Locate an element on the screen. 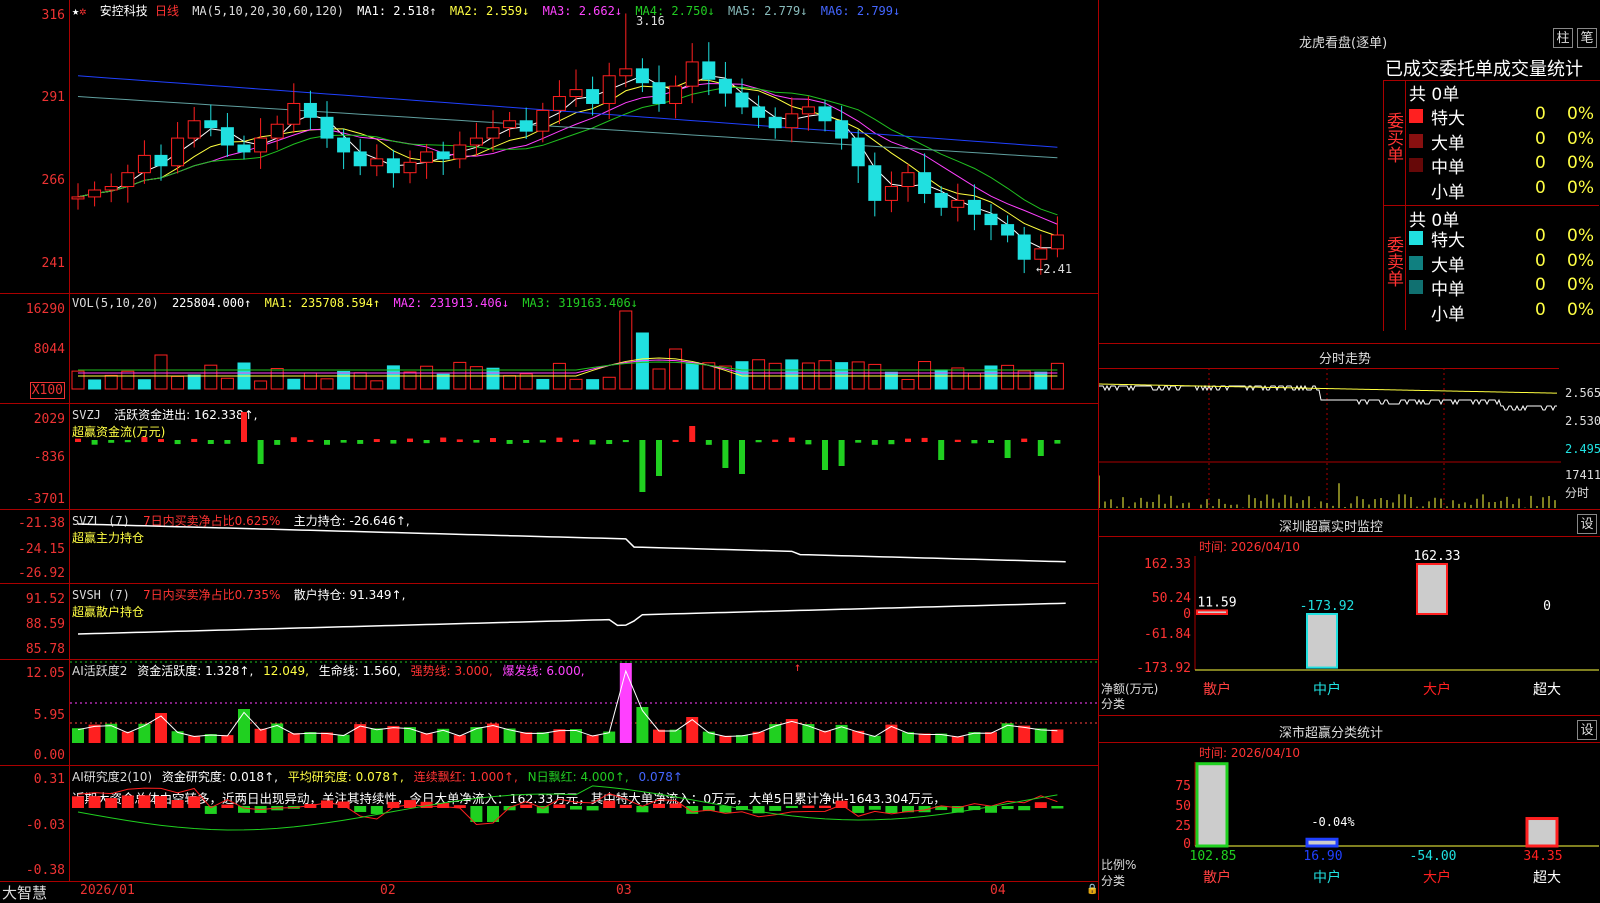  x-label: 04 is located at coordinates (998, 890).